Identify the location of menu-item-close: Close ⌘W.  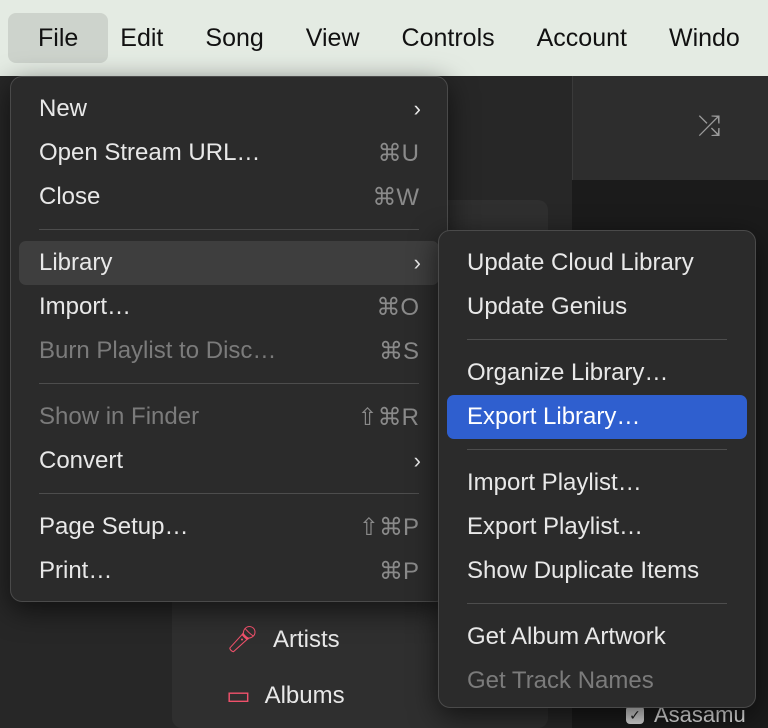
(229, 197).